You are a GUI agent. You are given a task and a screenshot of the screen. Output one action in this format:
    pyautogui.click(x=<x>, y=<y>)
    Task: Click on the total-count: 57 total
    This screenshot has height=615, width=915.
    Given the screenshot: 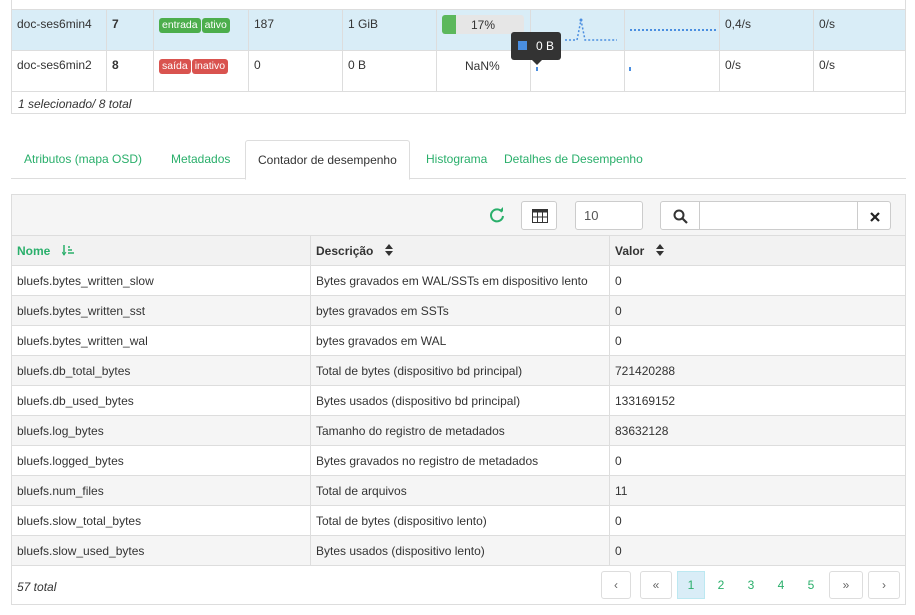 What is the action you would take?
    pyautogui.click(x=37, y=587)
    